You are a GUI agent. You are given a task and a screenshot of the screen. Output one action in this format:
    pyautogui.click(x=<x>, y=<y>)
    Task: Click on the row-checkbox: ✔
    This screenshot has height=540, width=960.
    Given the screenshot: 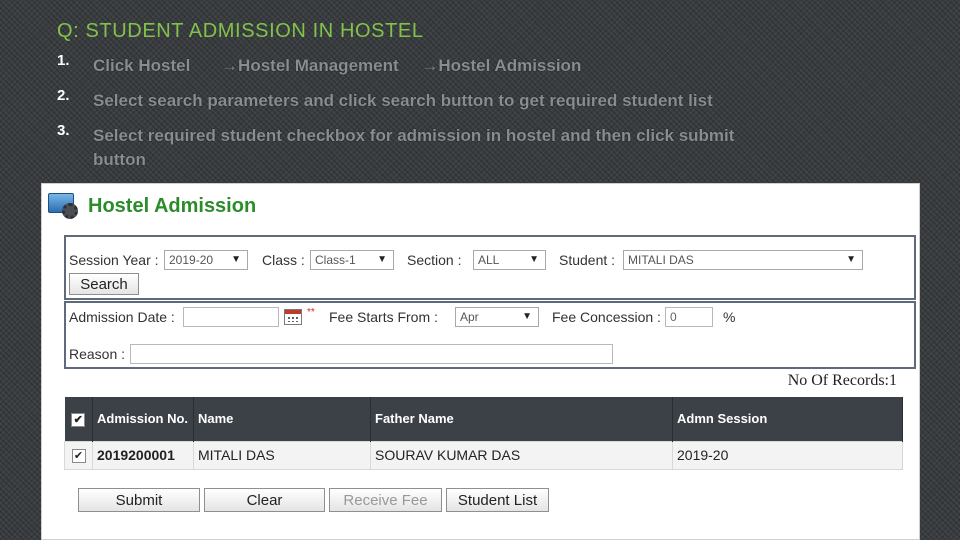 What is the action you would take?
    pyautogui.click(x=78, y=456)
    